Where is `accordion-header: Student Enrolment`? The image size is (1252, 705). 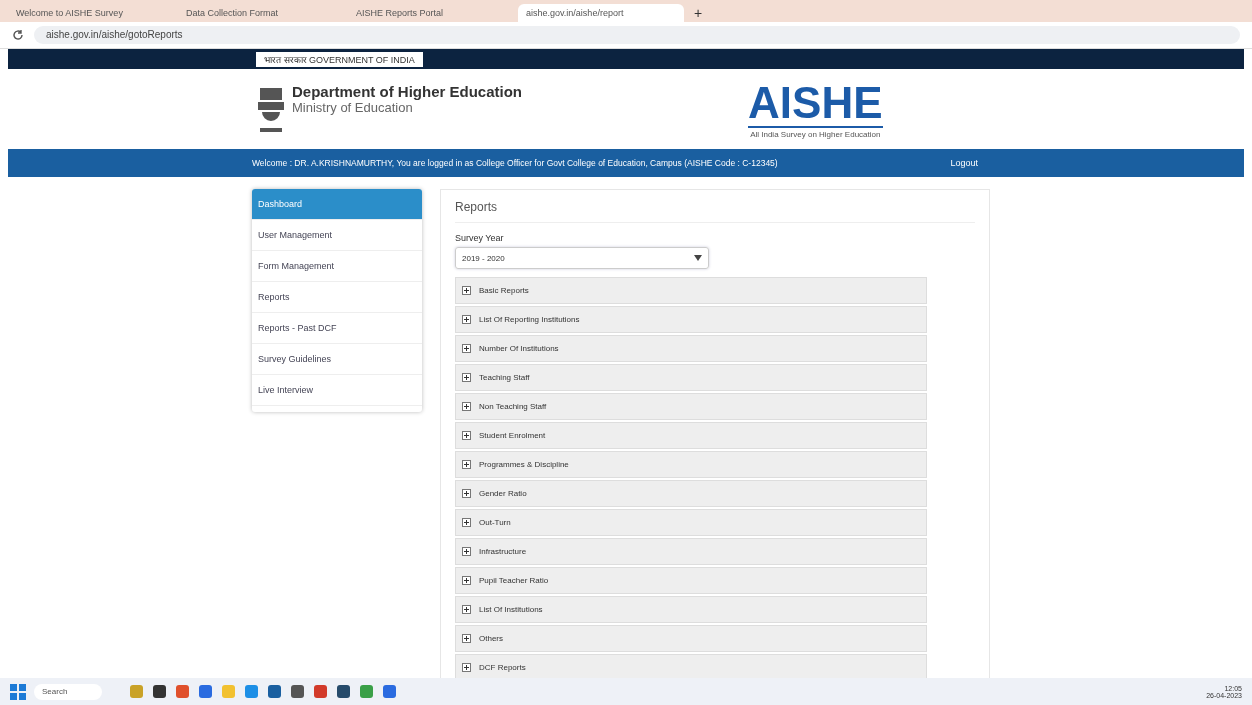 accordion-header: Student Enrolment is located at coordinates (691, 435).